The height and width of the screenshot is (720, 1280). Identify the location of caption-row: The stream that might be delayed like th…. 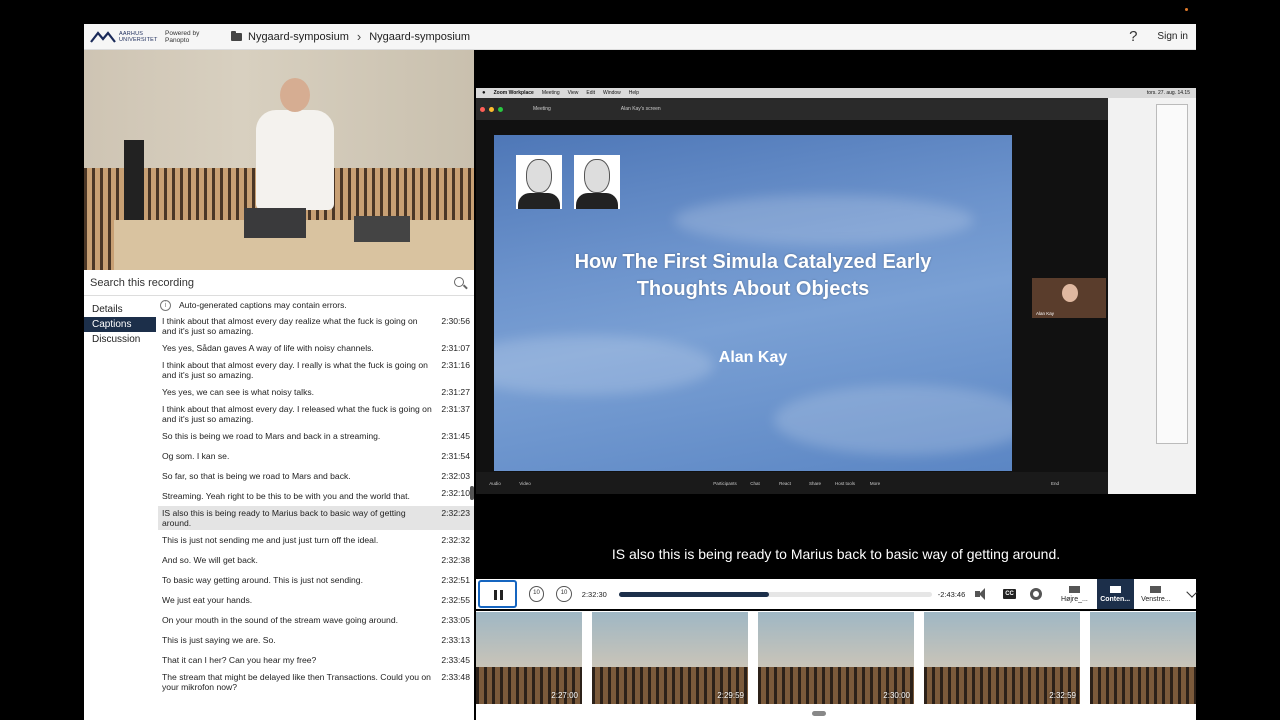
(316, 682).